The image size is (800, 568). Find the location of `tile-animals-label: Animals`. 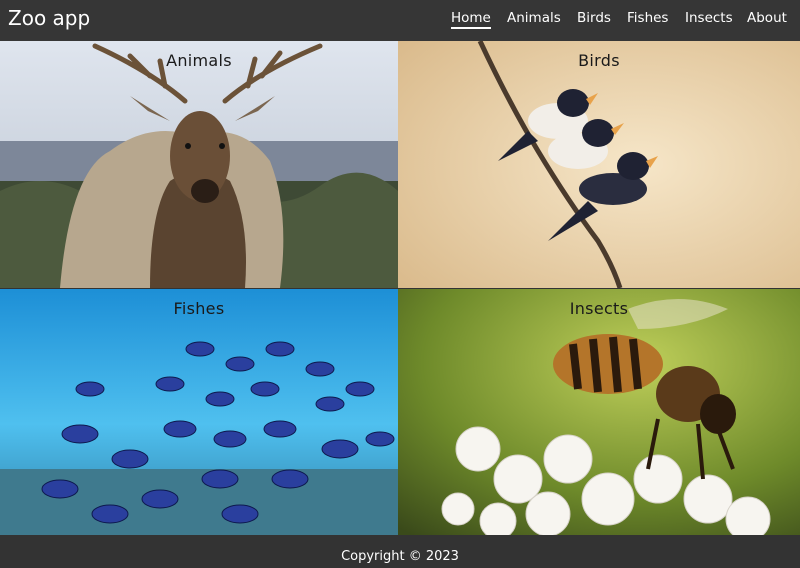

tile-animals-label: Animals is located at coordinates (199, 60).